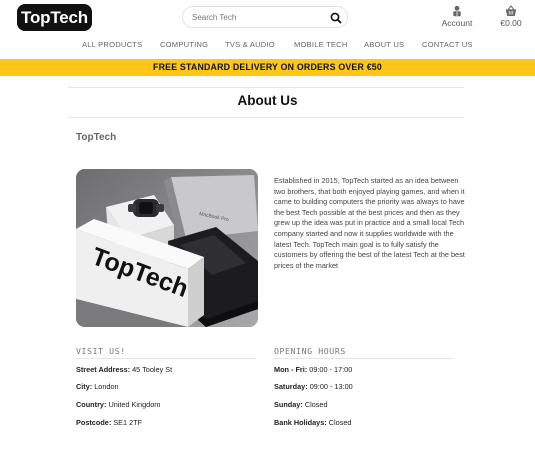 The height and width of the screenshot is (450, 535). I want to click on search-bar, so click(265, 17).